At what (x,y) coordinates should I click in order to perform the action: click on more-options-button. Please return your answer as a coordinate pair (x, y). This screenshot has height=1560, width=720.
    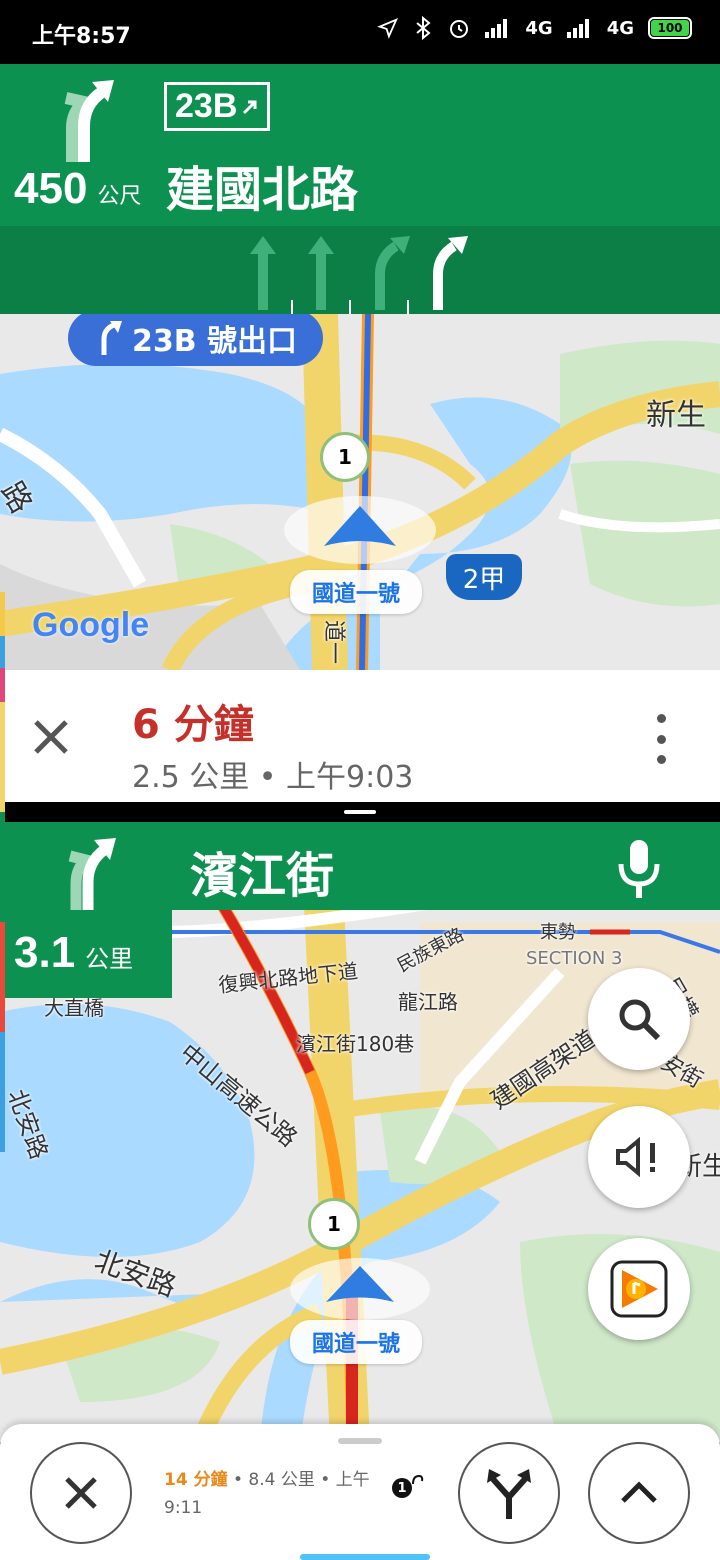
    Looking at the image, I should click on (661, 739).